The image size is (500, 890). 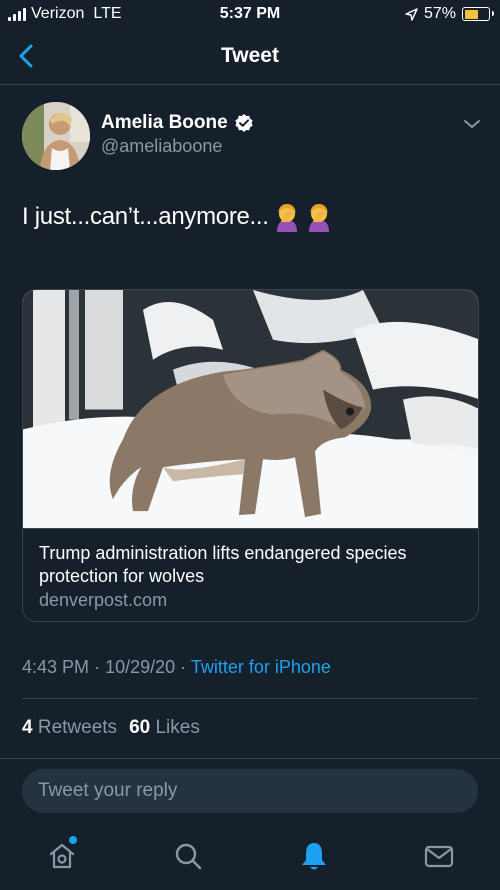 I want to click on retweets-stat: 4 Retweets, so click(x=69, y=728).